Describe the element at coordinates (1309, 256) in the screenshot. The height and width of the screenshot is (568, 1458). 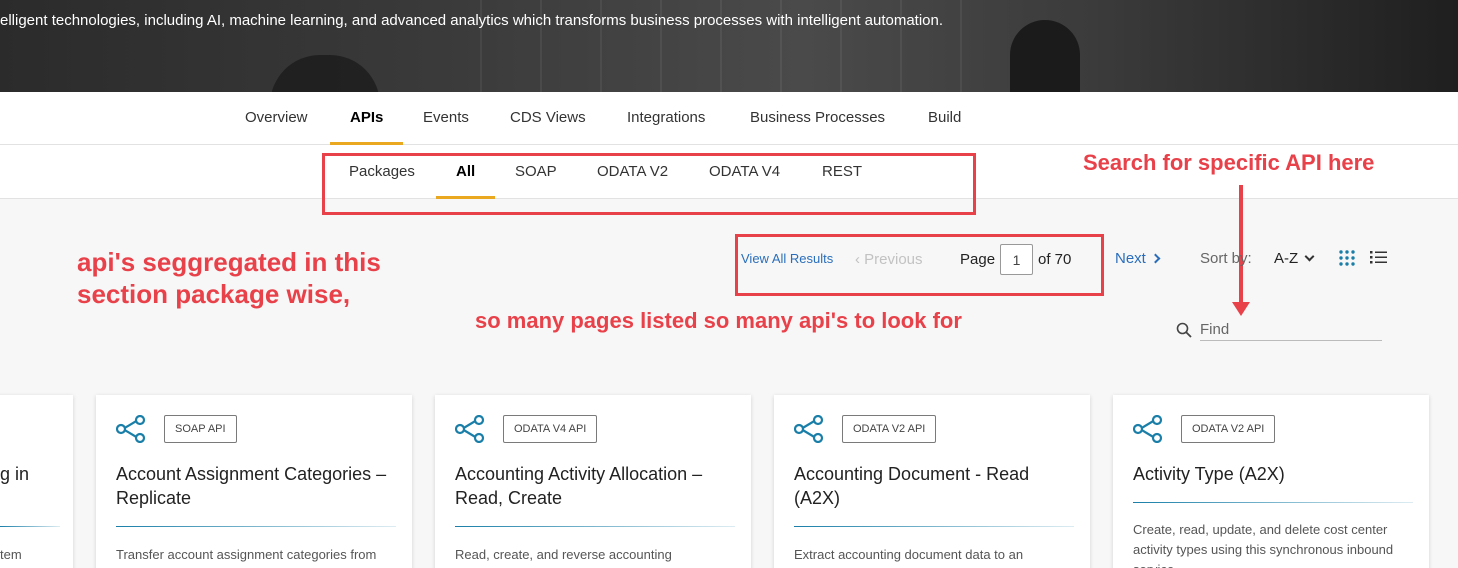
I see `chevron-down-icon` at that location.